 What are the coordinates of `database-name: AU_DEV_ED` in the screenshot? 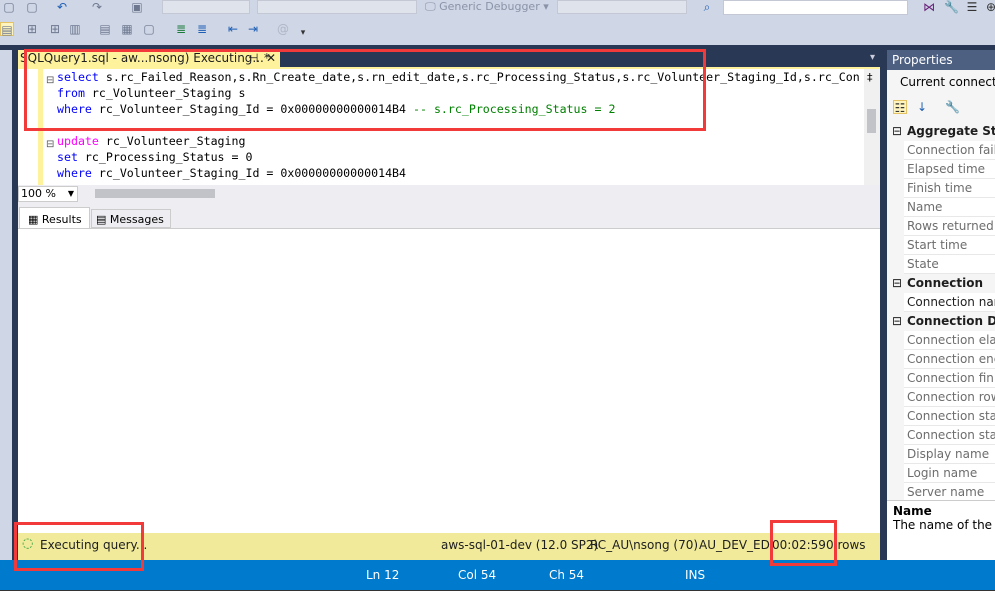 It's located at (734, 545).